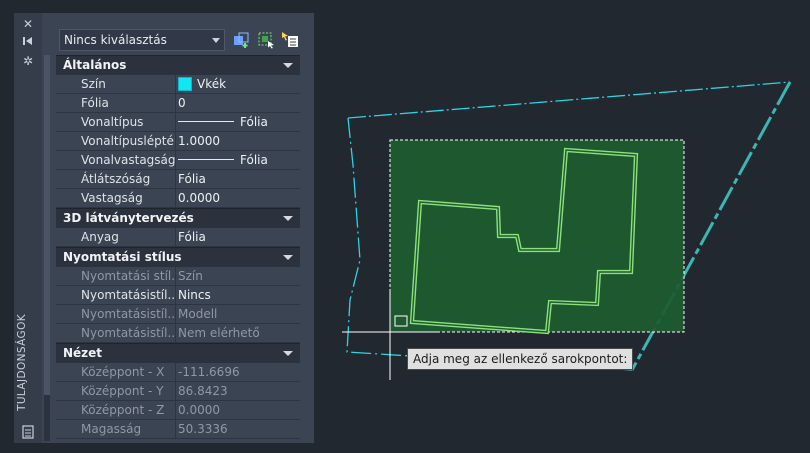  I want to click on settings-icon: ✲, so click(28, 61).